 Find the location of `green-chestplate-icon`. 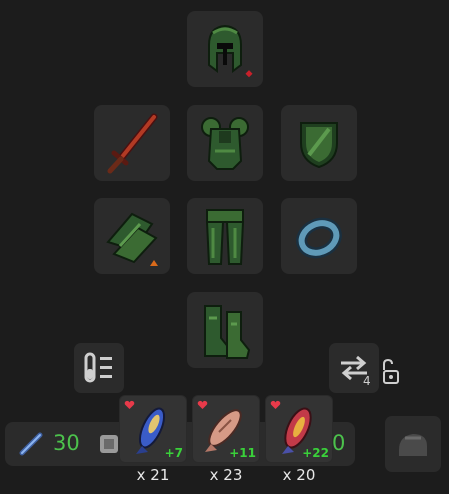

green-chestplate-icon is located at coordinates (225, 143).